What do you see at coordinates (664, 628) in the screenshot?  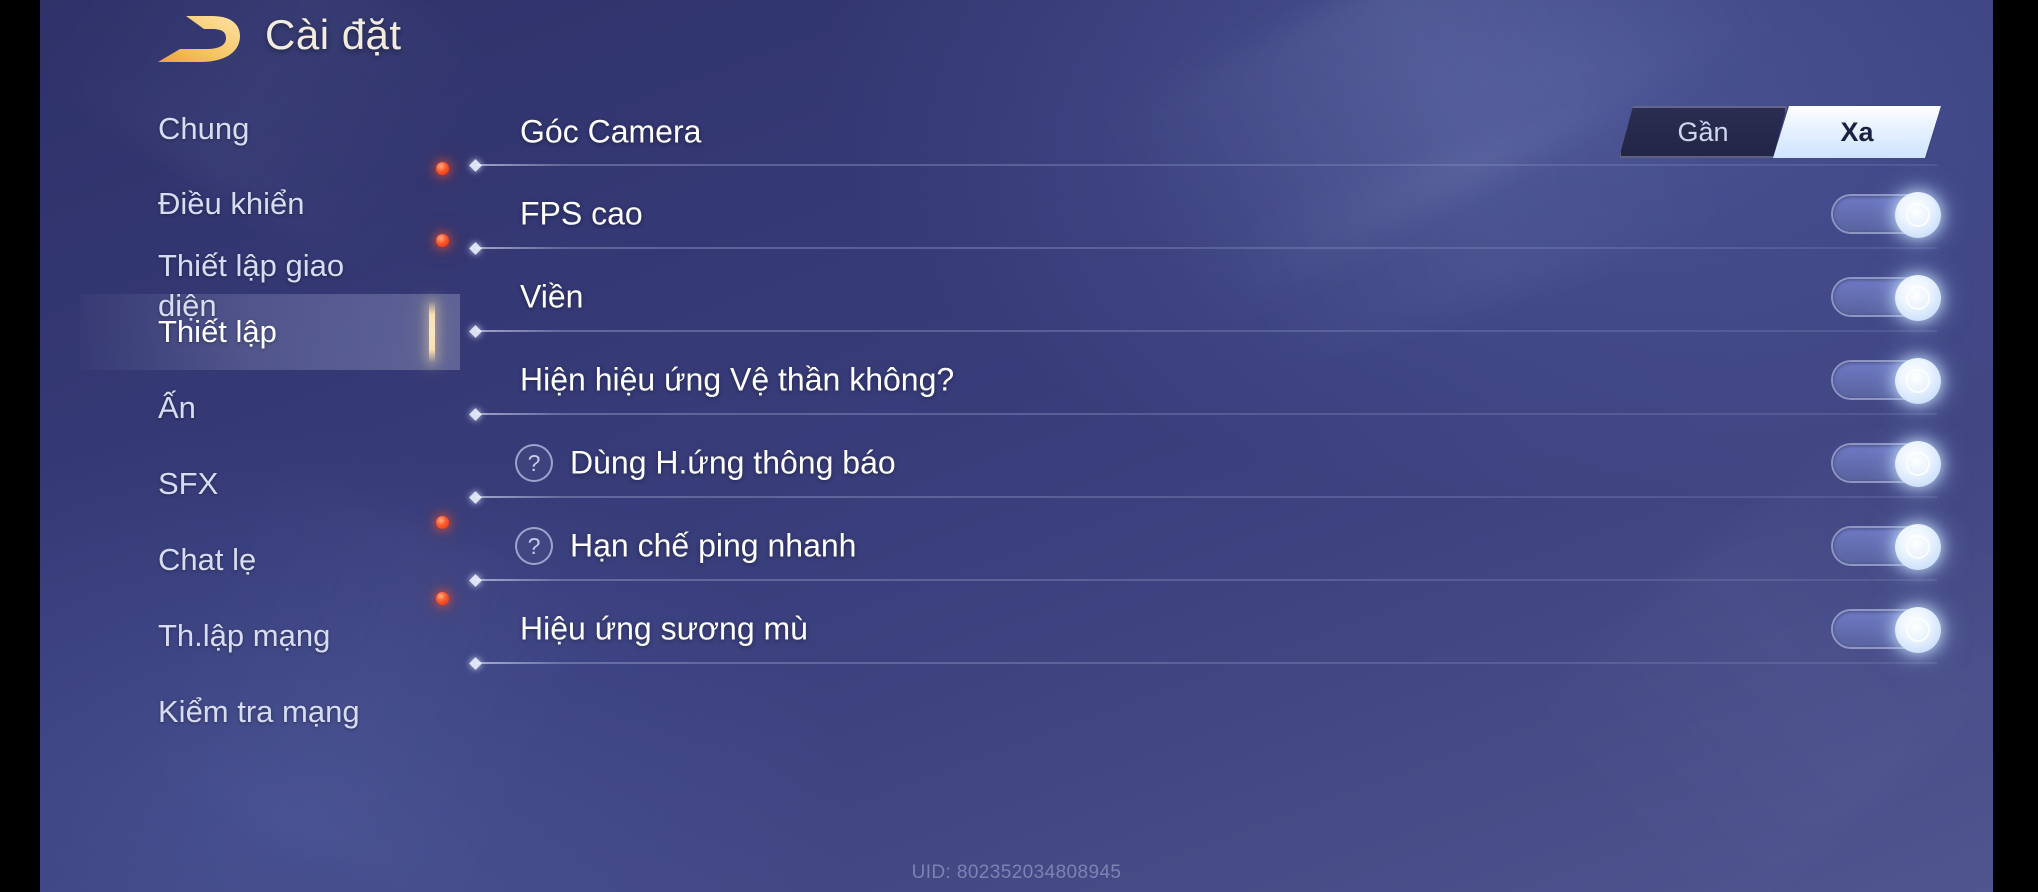 I see `setting-label: Hiệu ứng sương mù` at bounding box center [664, 628].